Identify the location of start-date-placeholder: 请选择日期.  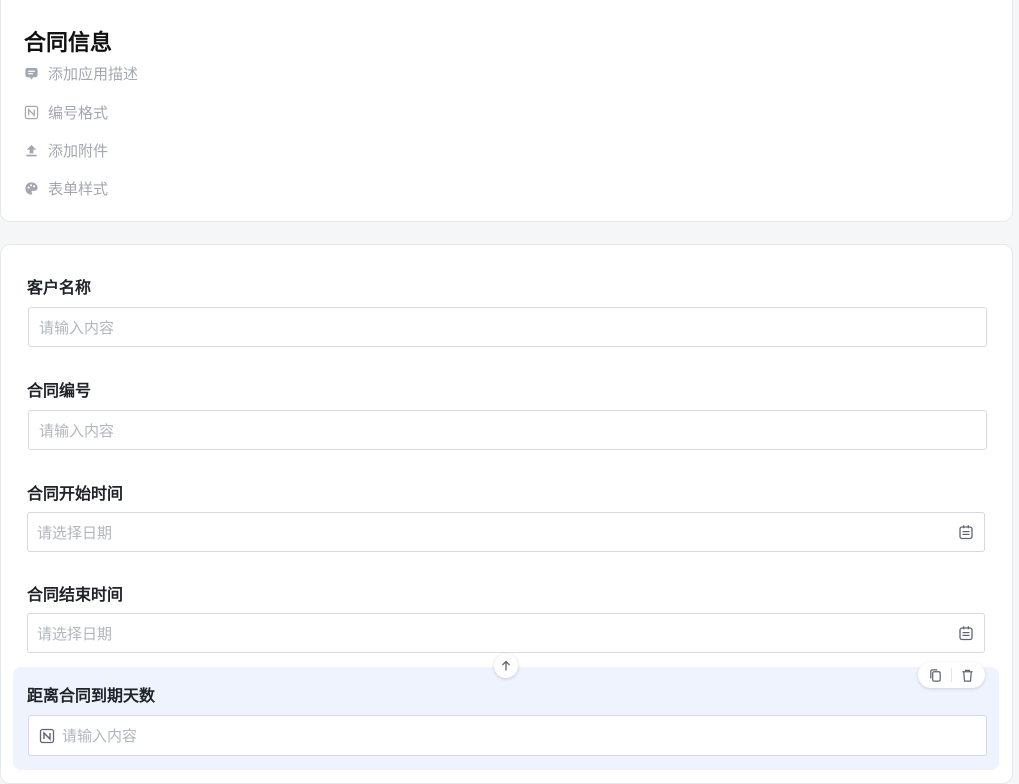
(75, 532).